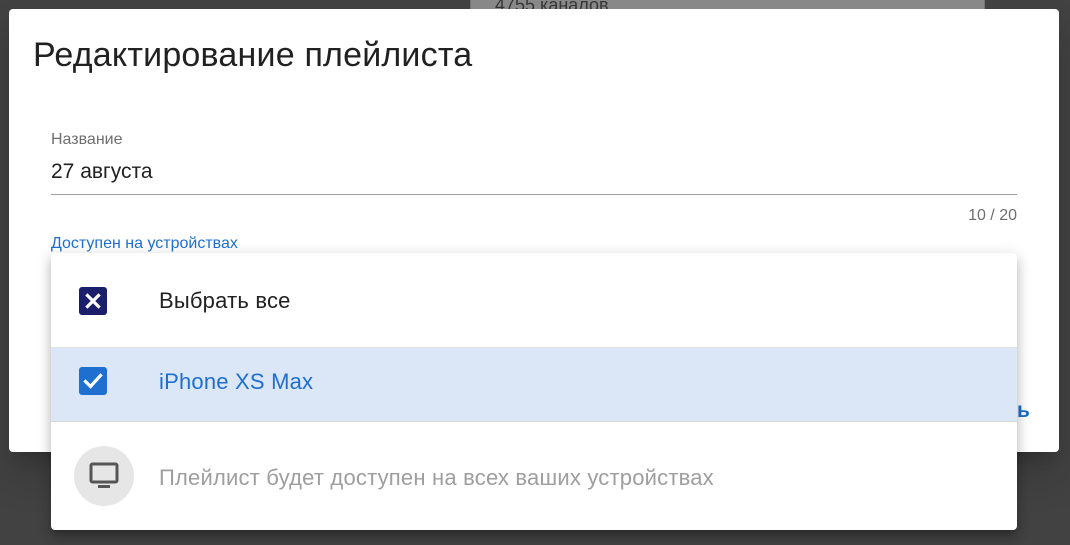 This screenshot has width=1070, height=545. What do you see at coordinates (253, 55) in the screenshot?
I see `dialog-title: Редактирование плейлиста` at bounding box center [253, 55].